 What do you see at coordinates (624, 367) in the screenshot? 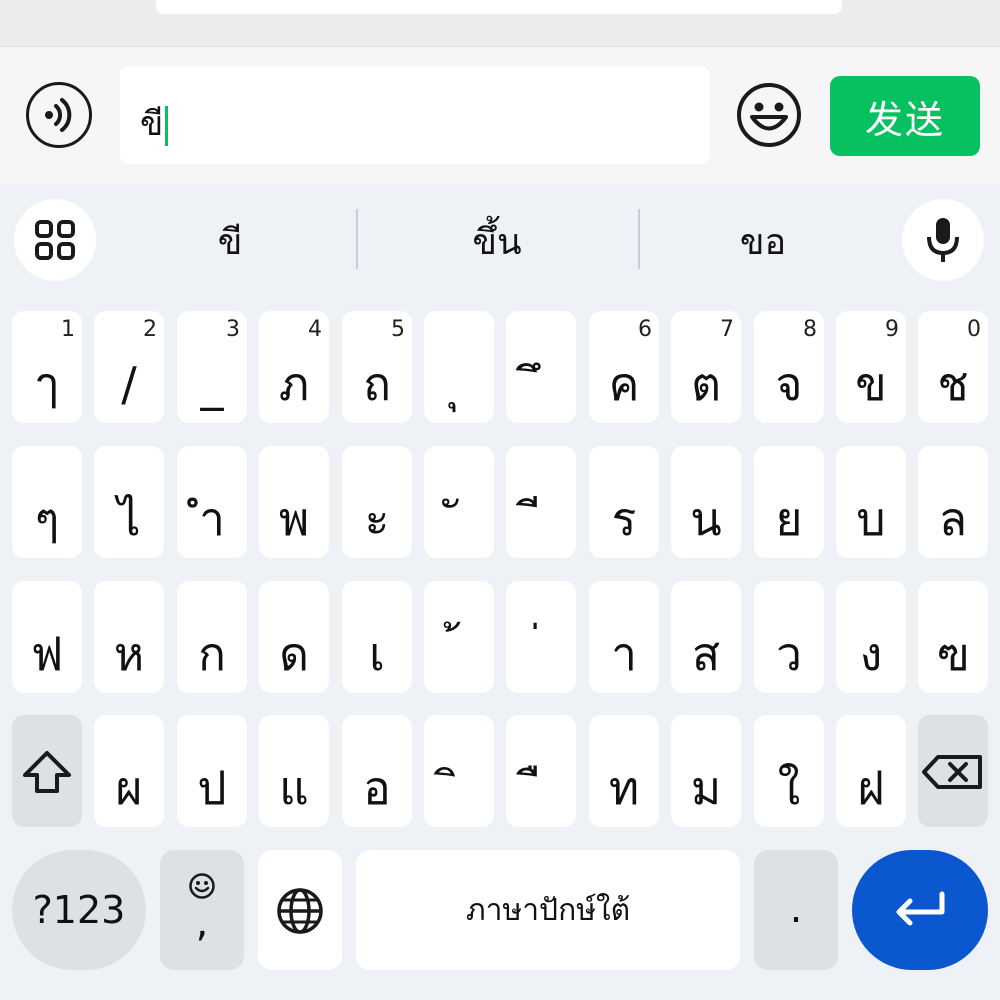
I see `key: ค6` at bounding box center [624, 367].